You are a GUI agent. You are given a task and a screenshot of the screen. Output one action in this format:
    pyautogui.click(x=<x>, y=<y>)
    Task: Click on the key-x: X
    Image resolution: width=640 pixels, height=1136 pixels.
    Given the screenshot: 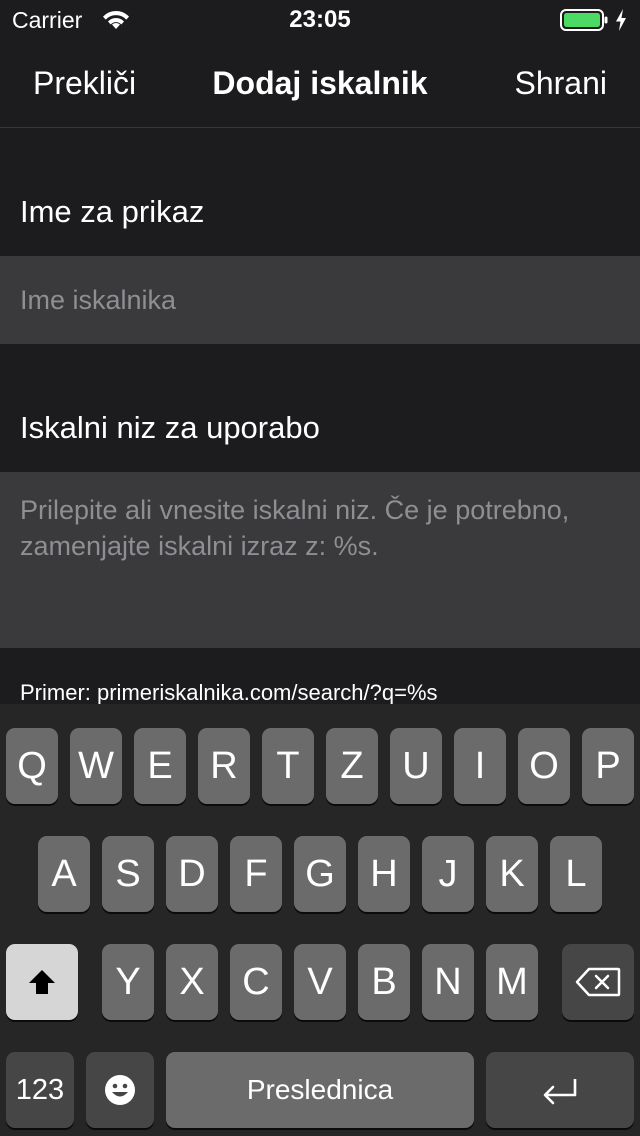 What is the action you would take?
    pyautogui.click(x=192, y=982)
    